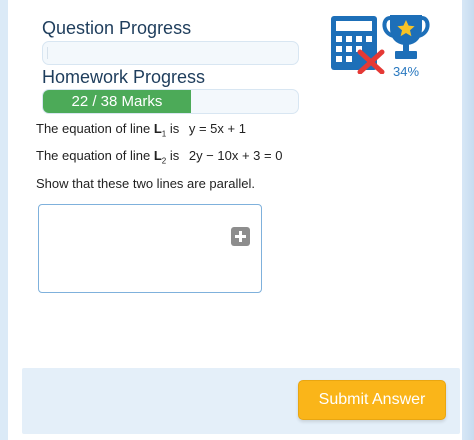 The height and width of the screenshot is (440, 474). What do you see at coordinates (124, 77) in the screenshot?
I see `homework-progress-label: Homework Progress` at bounding box center [124, 77].